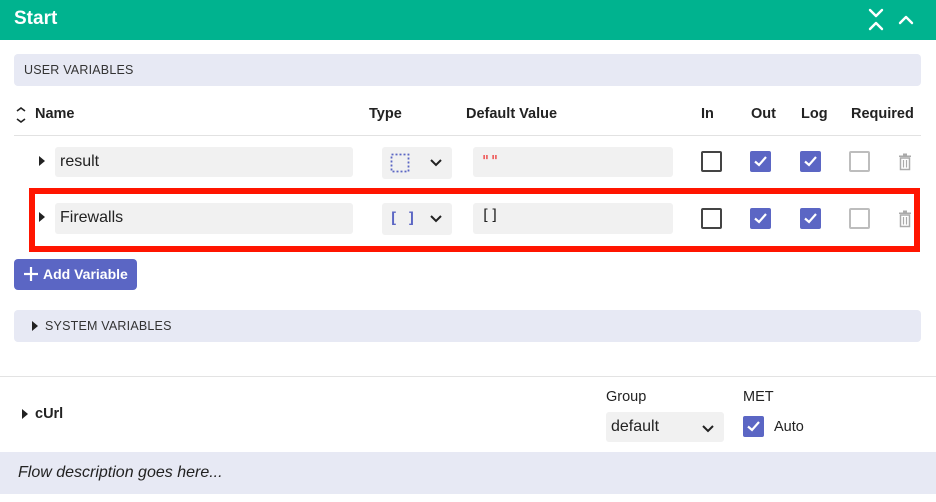  I want to click on column-in: In, so click(707, 114).